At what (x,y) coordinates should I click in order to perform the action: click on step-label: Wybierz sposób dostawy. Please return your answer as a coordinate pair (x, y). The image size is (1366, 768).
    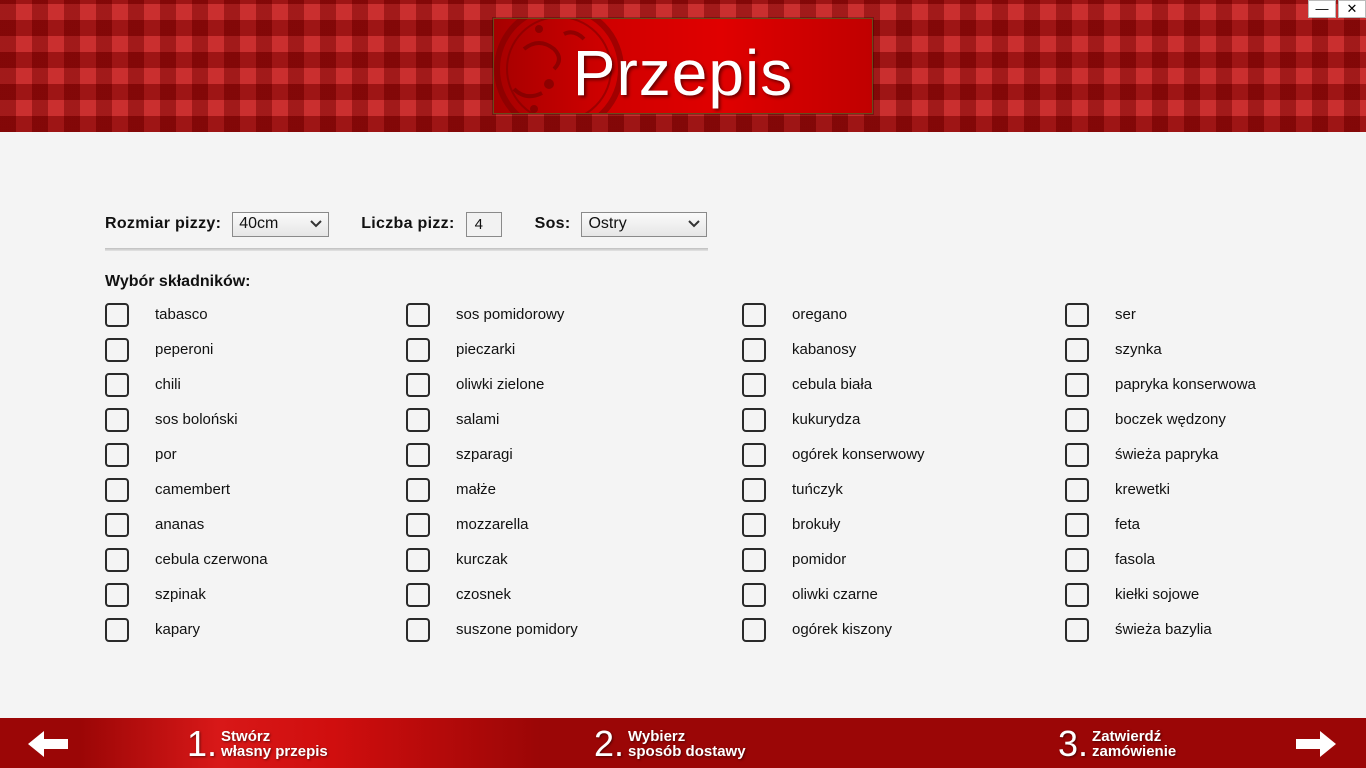
    Looking at the image, I should click on (687, 744).